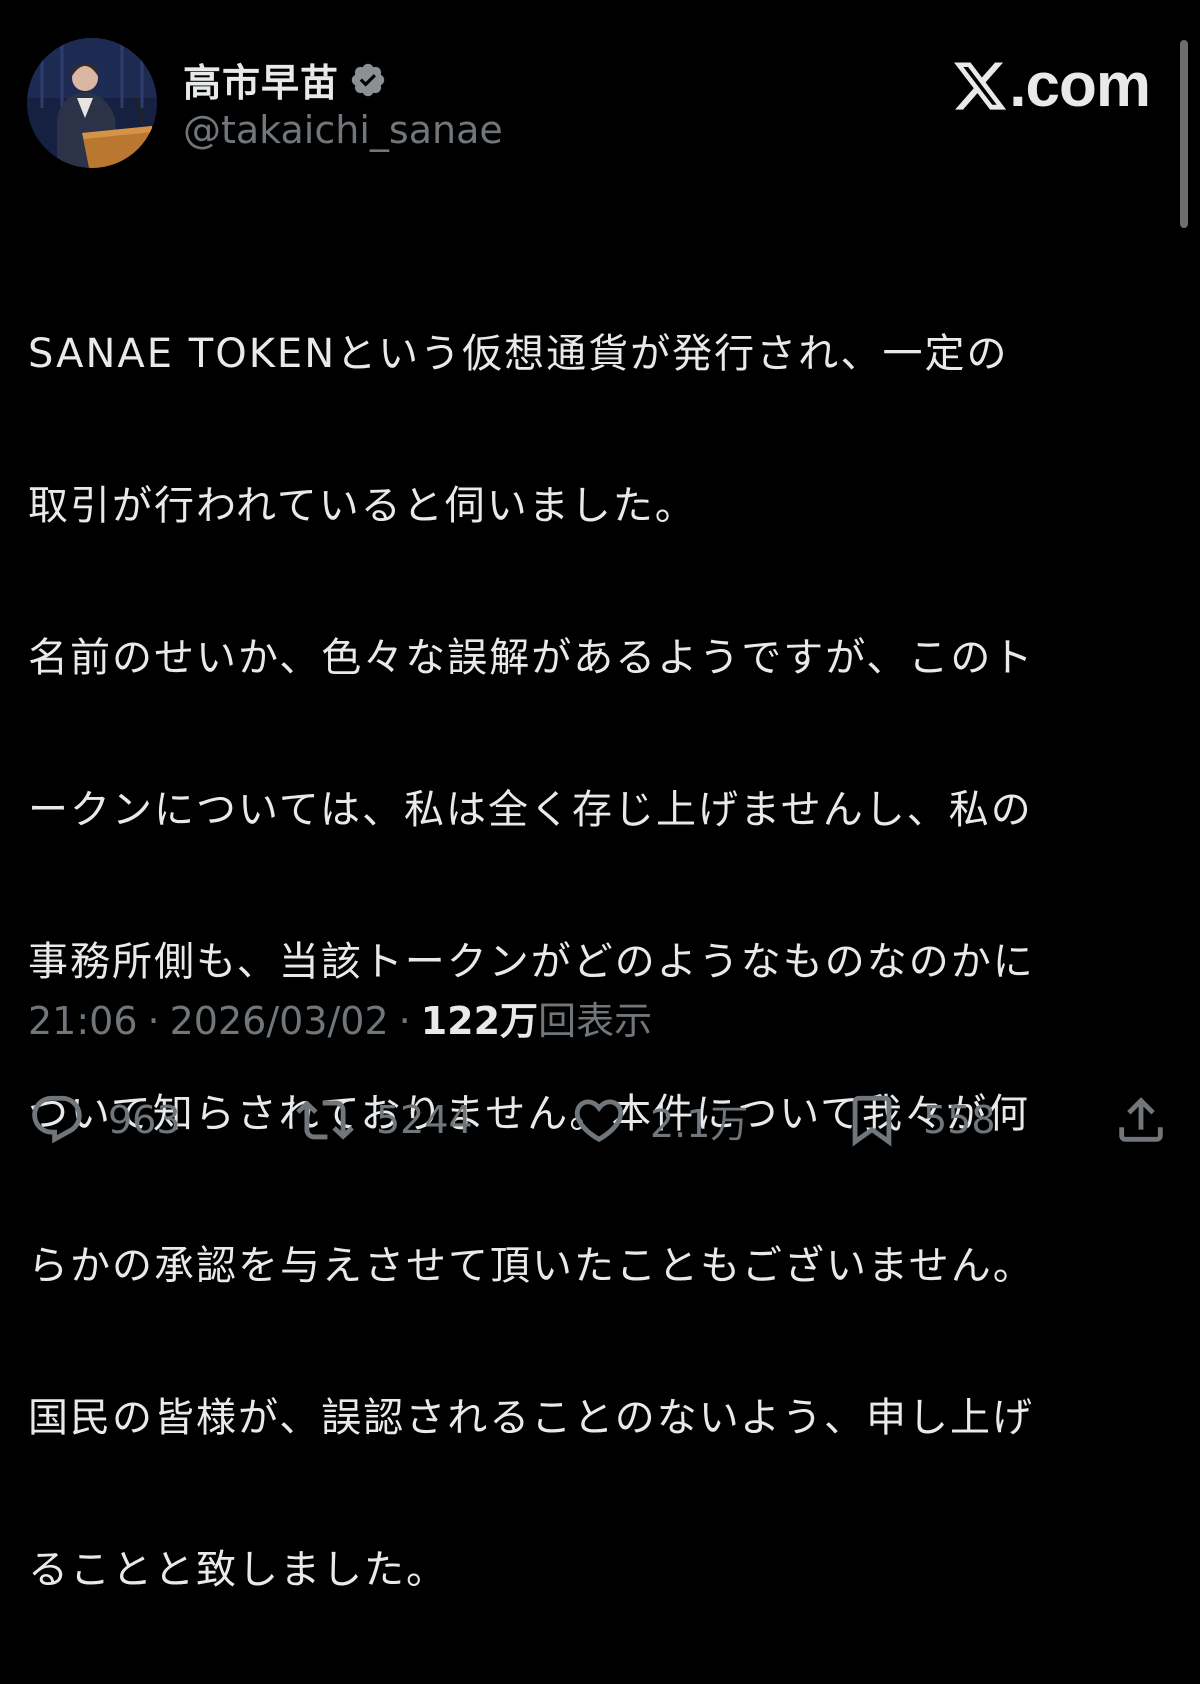 This screenshot has width=1200, height=1684. I want to click on tweet-text-line: ることと致しました。, so click(238, 1570).